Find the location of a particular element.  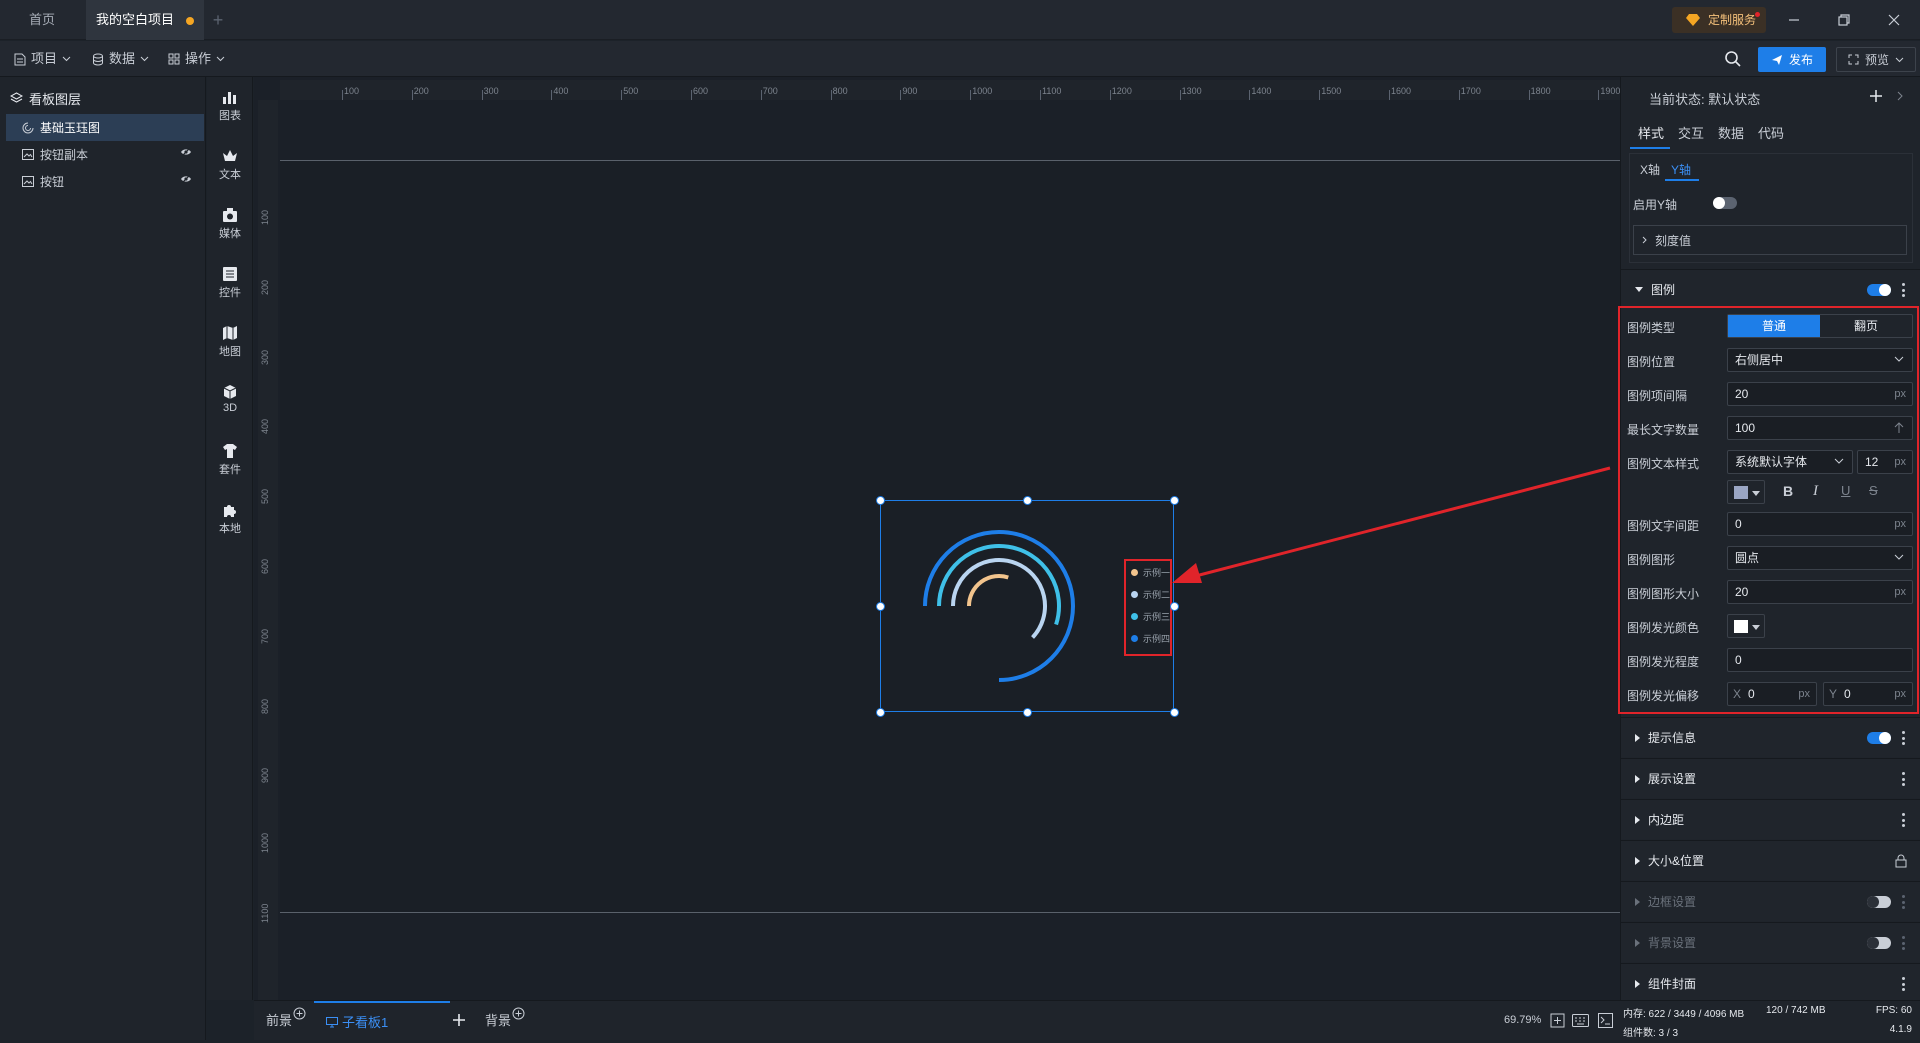

layer-panel-title: 看板图层 is located at coordinates (45, 98).